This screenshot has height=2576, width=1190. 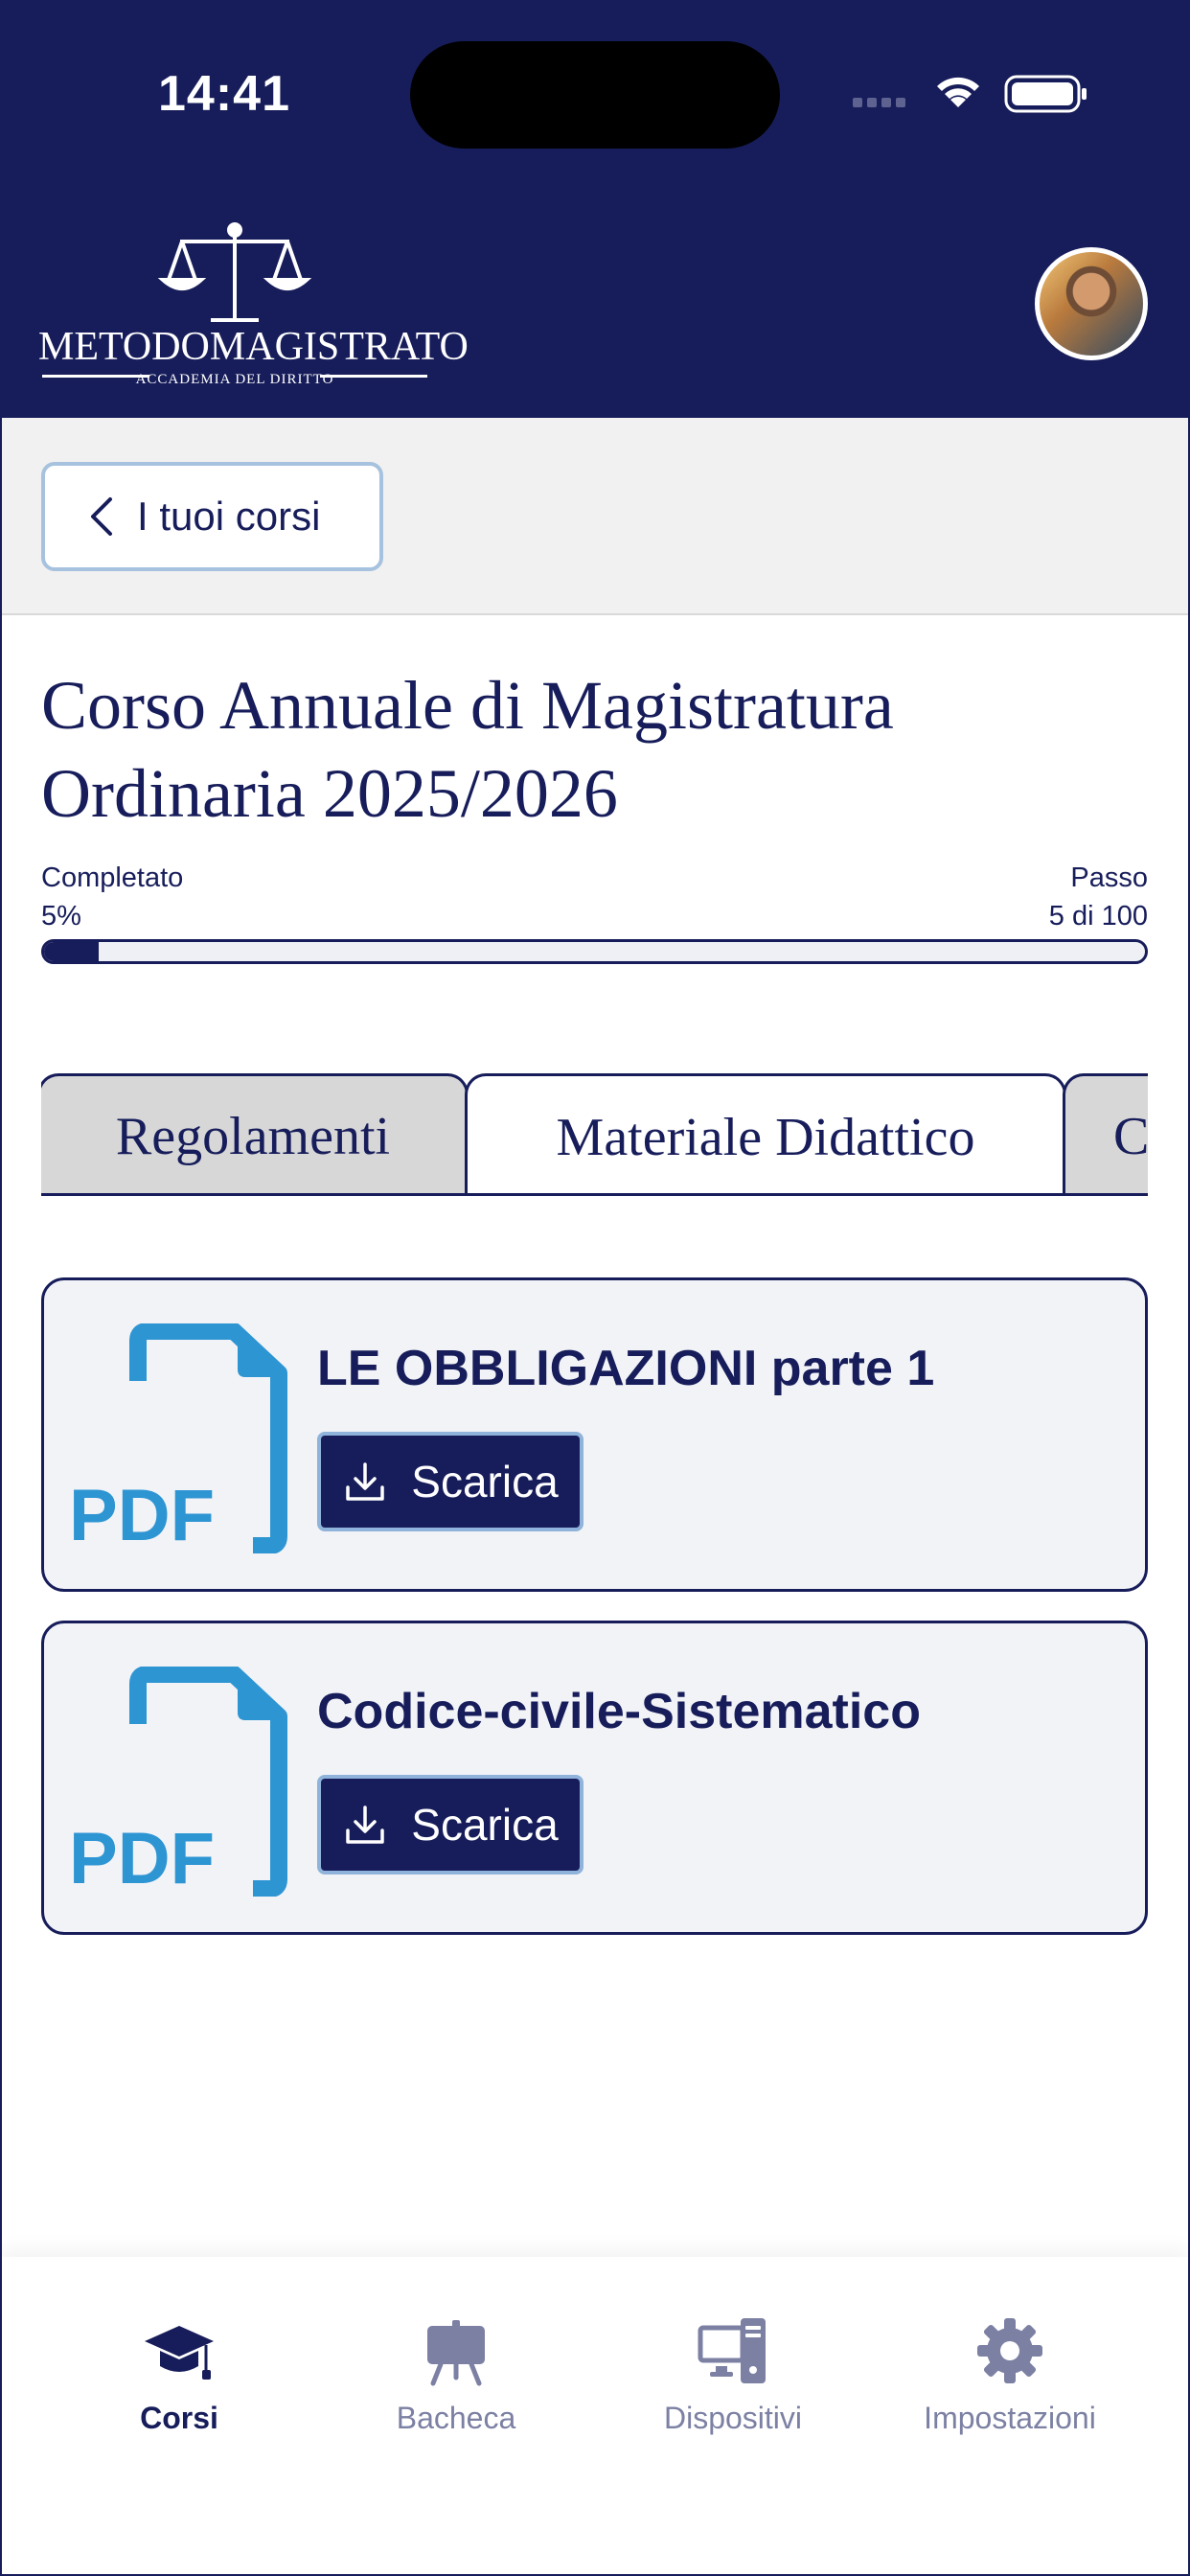 I want to click on step-value: 5 di 100, so click(x=1098, y=916).